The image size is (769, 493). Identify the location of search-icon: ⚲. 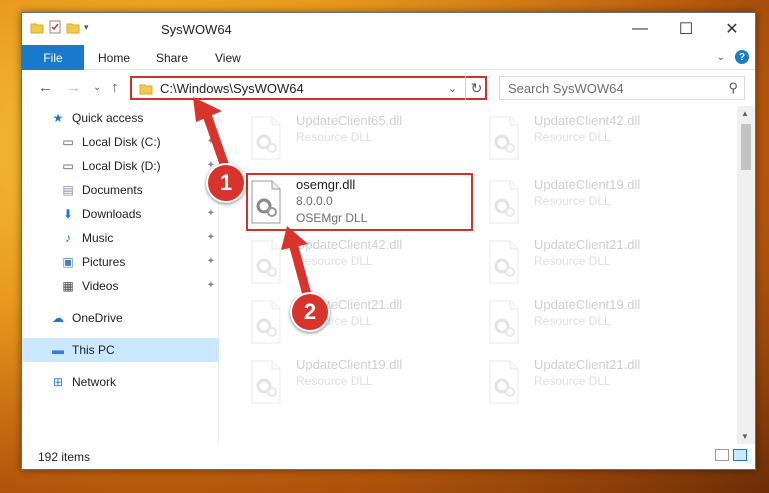
(733, 87).